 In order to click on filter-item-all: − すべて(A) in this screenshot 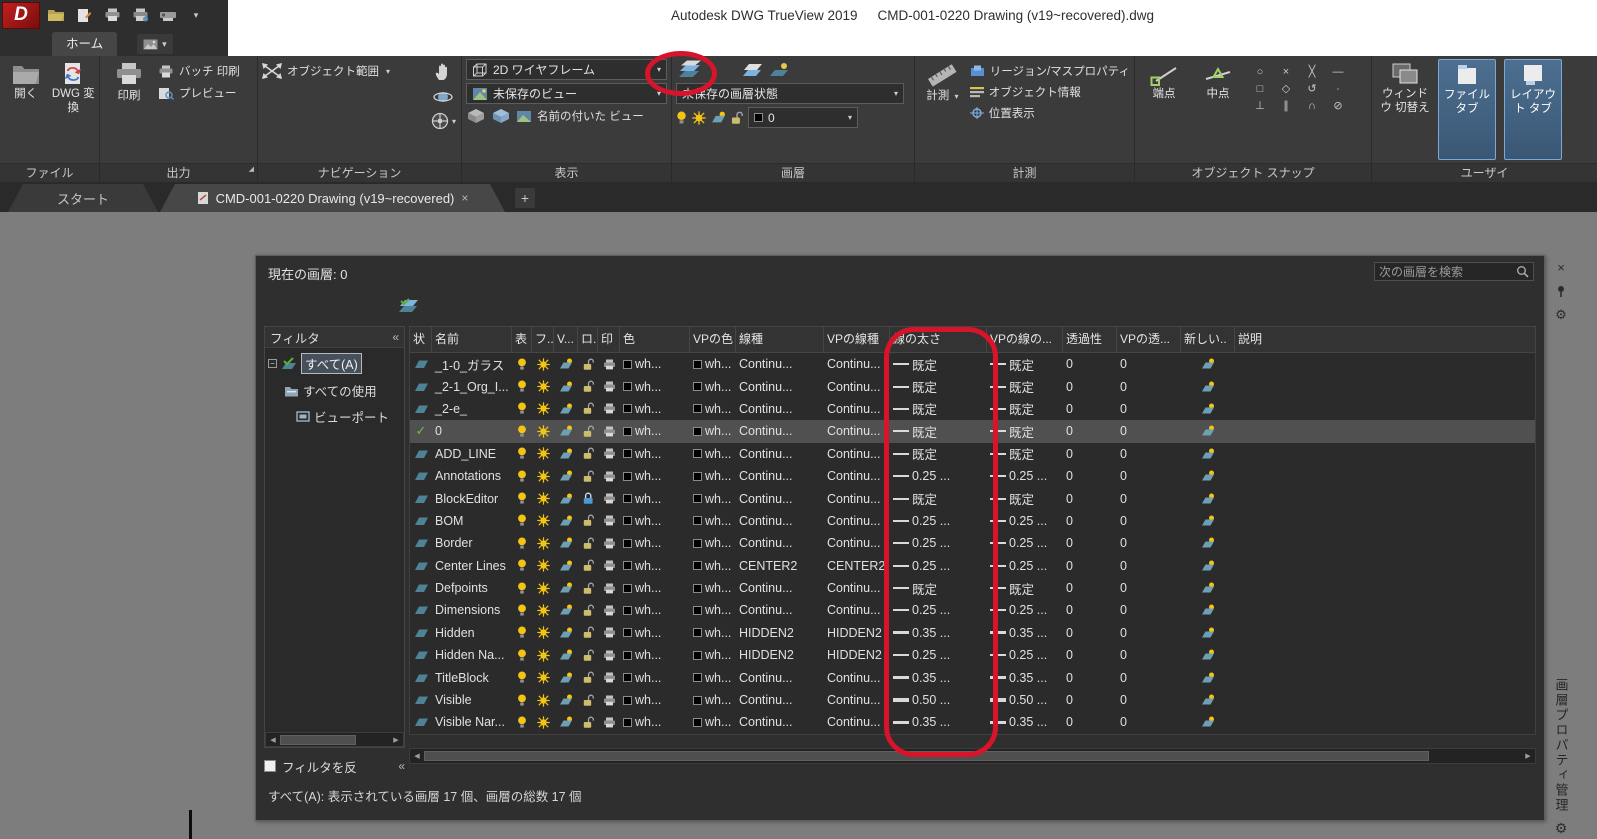, I will do `click(334, 363)`.